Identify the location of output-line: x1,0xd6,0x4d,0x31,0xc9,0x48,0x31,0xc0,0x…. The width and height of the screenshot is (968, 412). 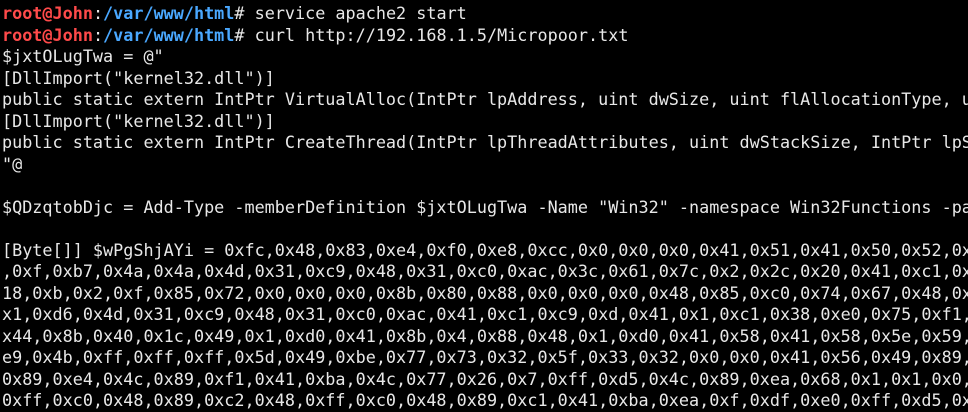
(485, 314).